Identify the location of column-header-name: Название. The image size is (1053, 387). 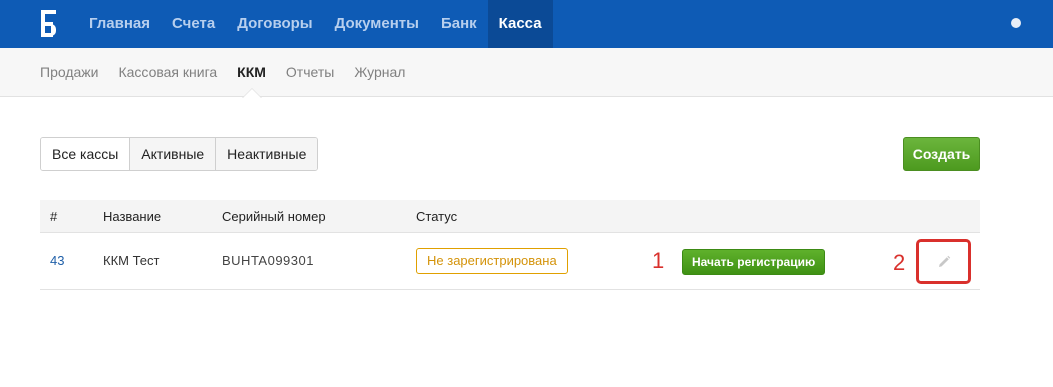
(132, 216).